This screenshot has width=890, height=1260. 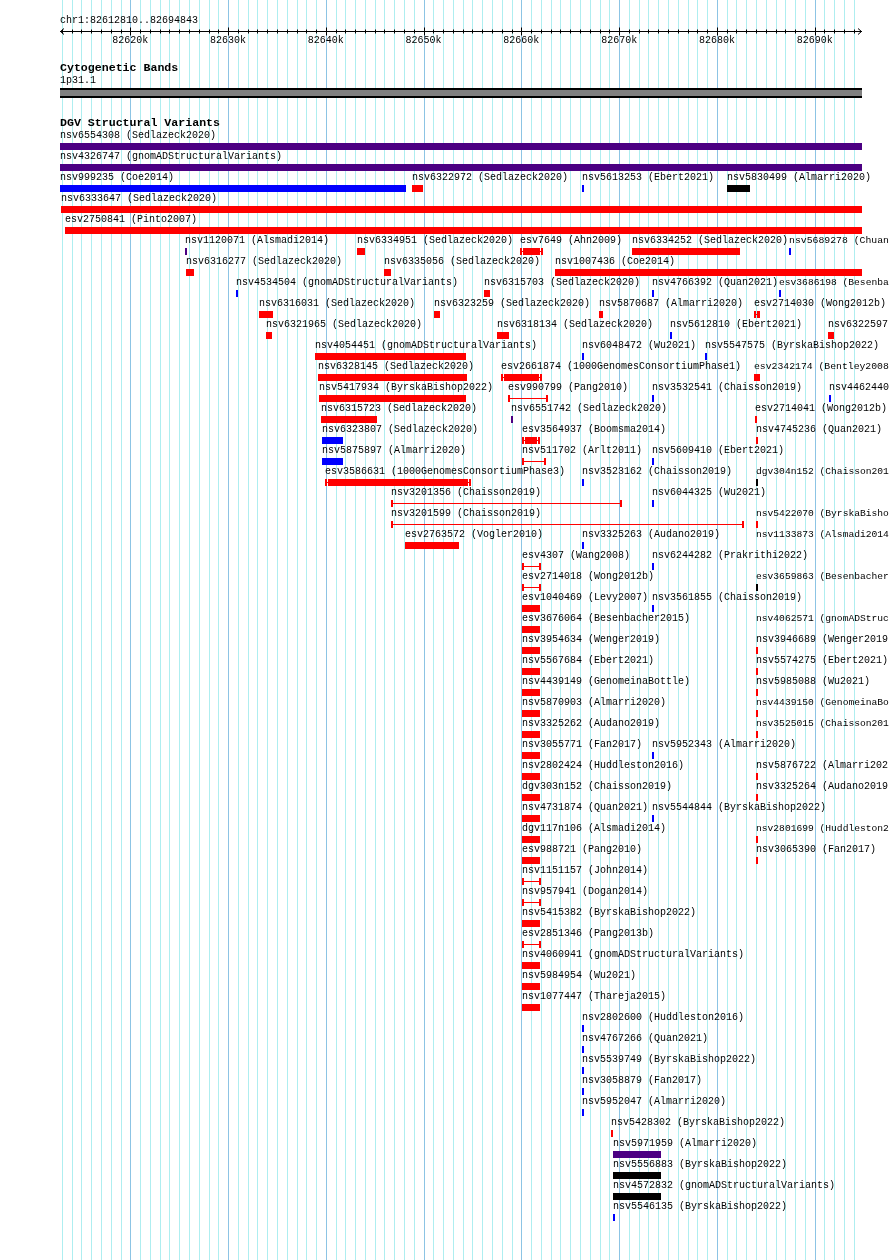 I want to click on feature-label: nsv6328145 (Sedlazeck2020), so click(x=396, y=367).